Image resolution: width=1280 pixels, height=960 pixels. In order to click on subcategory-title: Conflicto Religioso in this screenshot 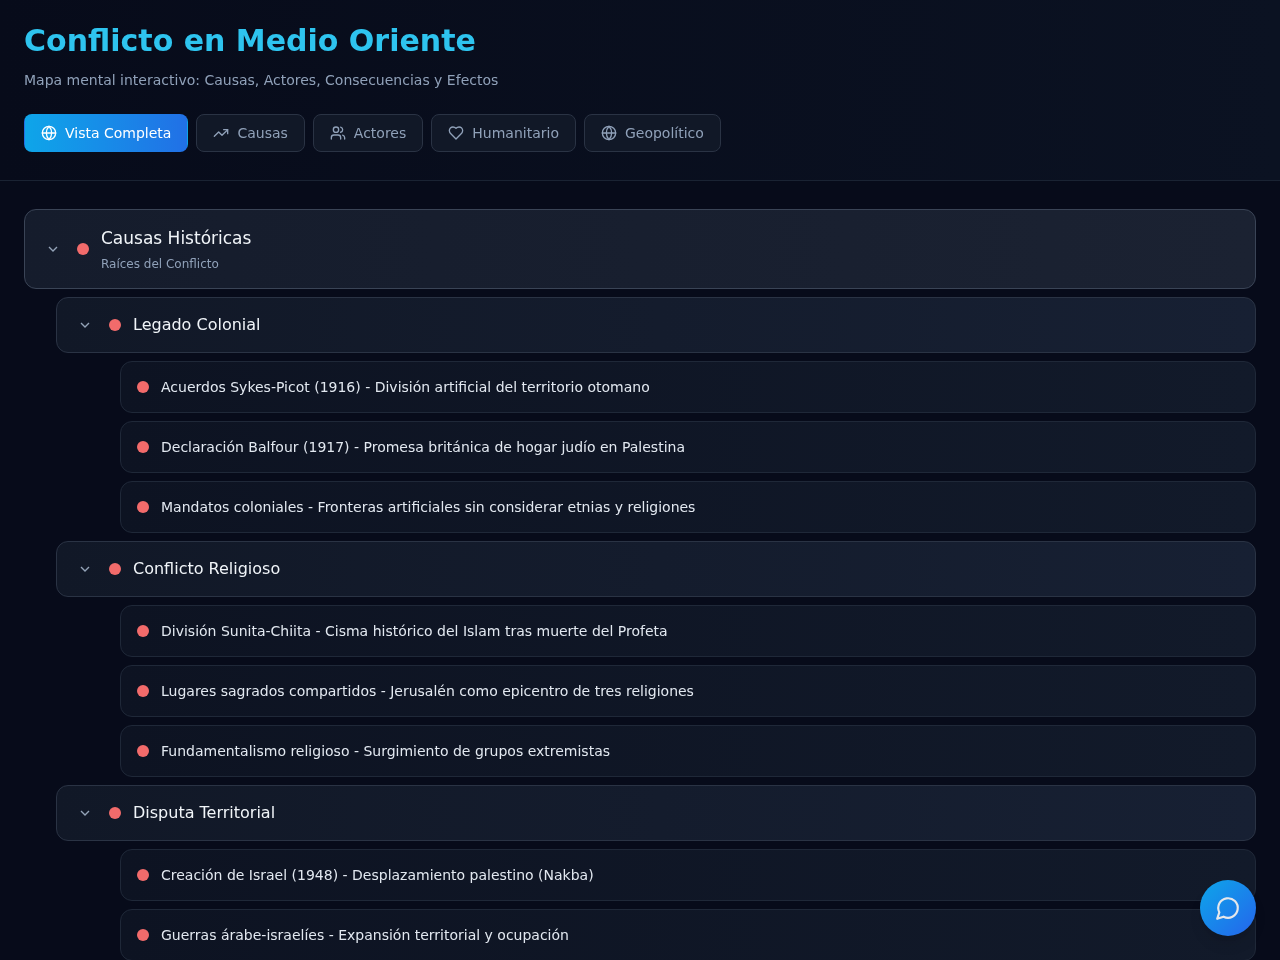, I will do `click(207, 569)`.